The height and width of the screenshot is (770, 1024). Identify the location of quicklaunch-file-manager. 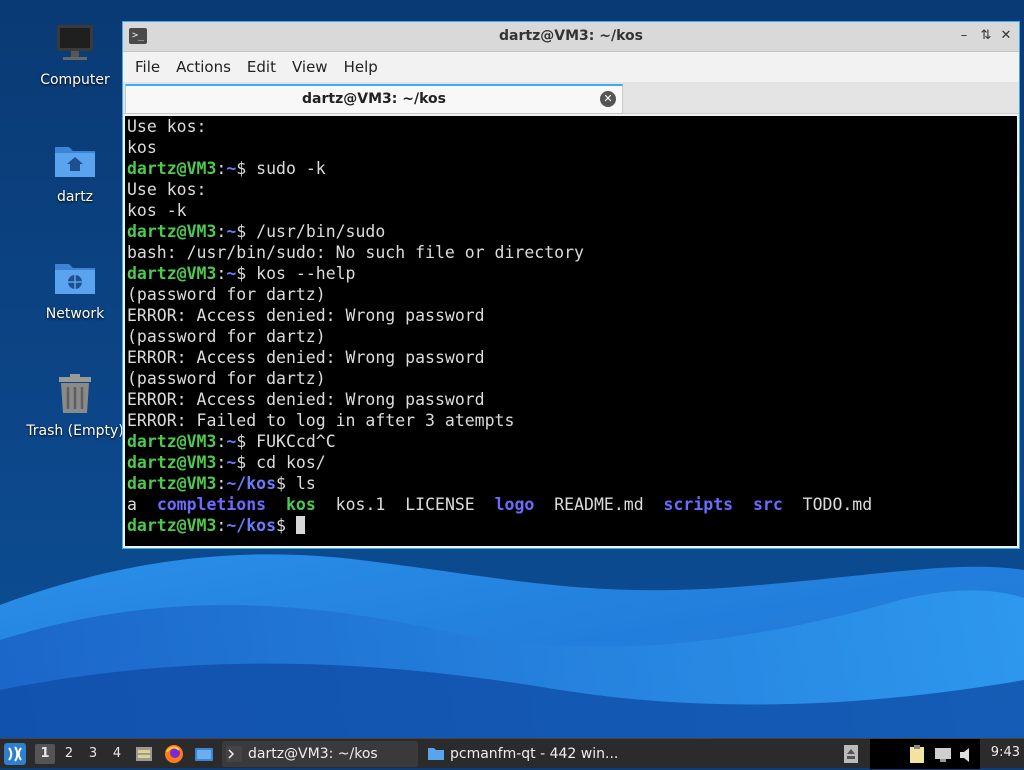
(145, 754).